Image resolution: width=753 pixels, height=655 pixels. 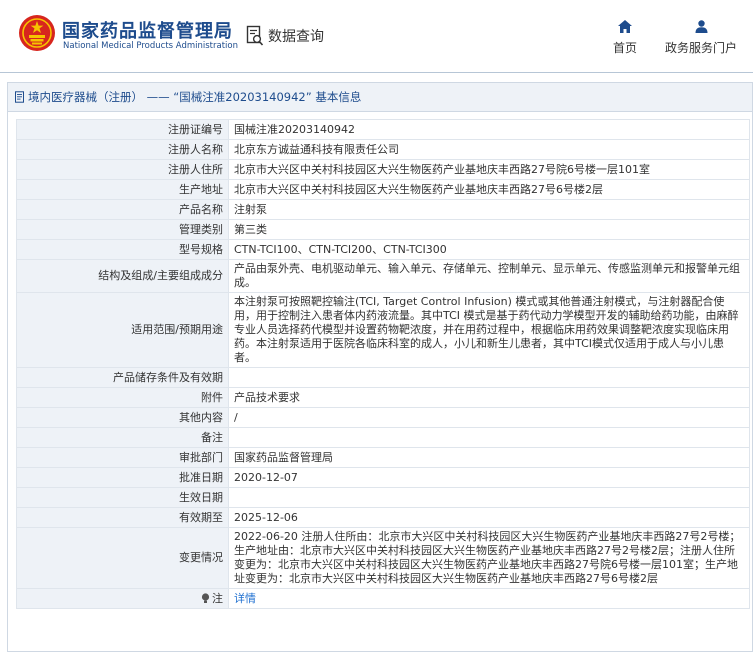 What do you see at coordinates (489, 417) in the screenshot?
I see `field-value: /` at bounding box center [489, 417].